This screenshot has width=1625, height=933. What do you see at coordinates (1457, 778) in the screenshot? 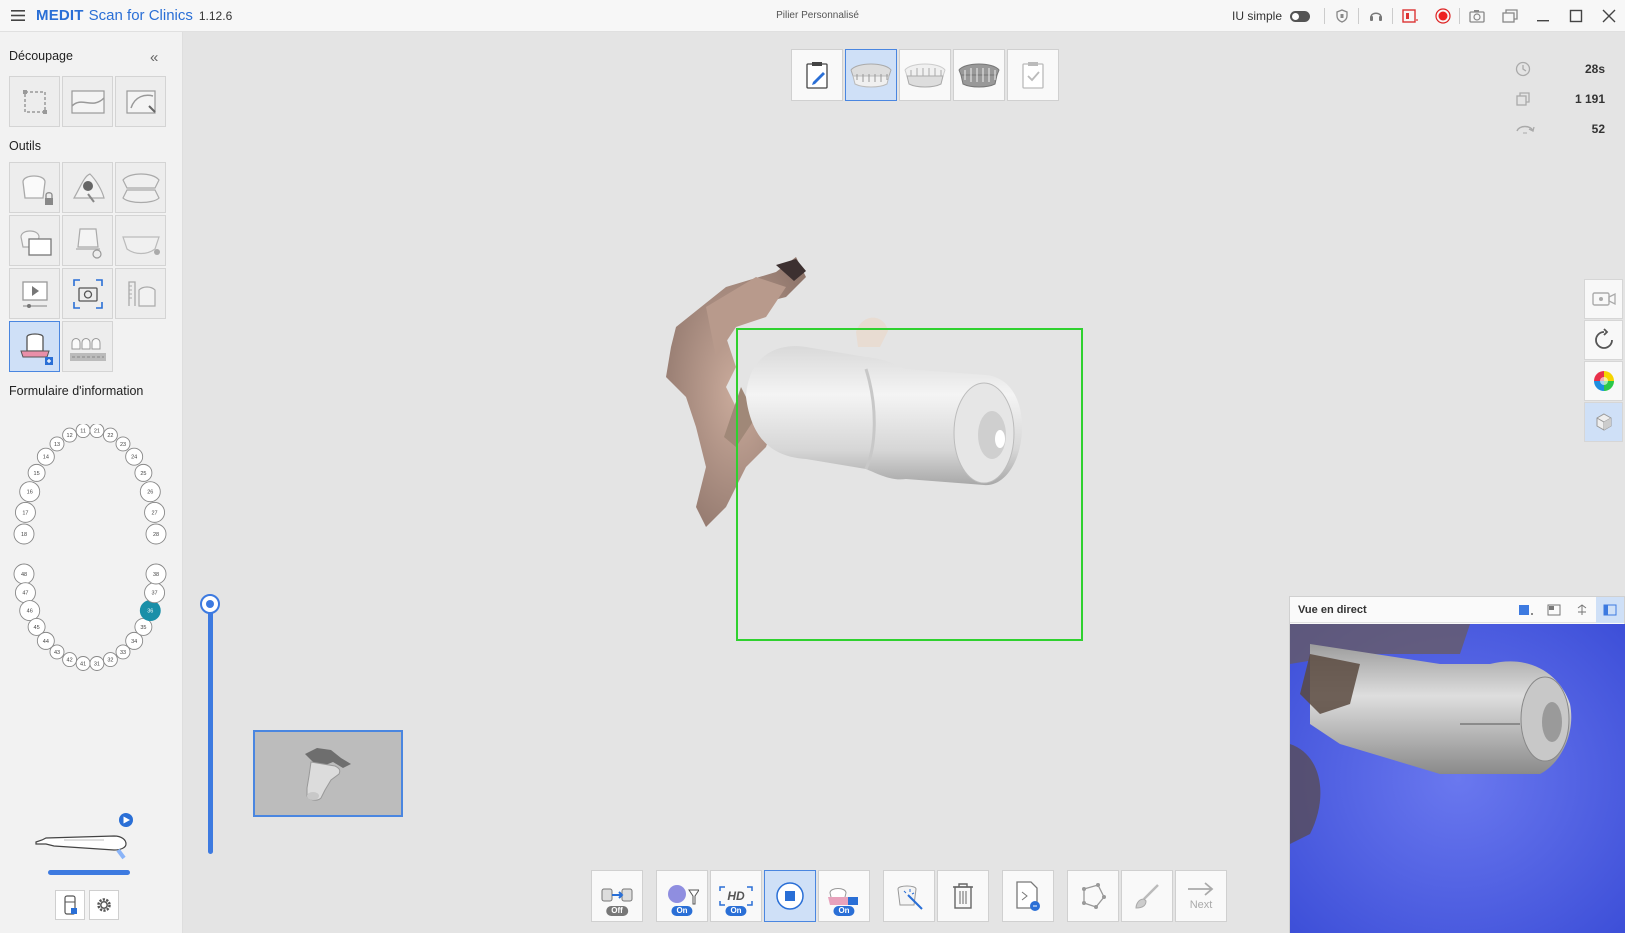
I see `live-camera-feed` at bounding box center [1457, 778].